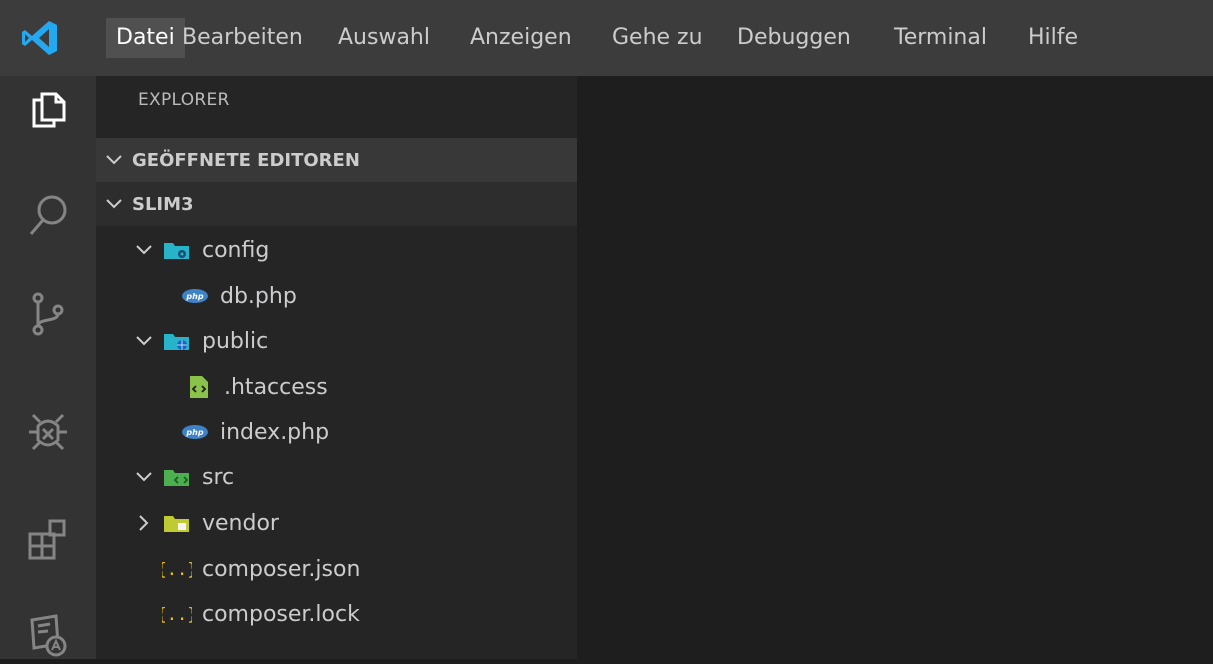 The image size is (1213, 664). Describe the element at coordinates (48, 108) in the screenshot. I see `explorer-icon` at that location.